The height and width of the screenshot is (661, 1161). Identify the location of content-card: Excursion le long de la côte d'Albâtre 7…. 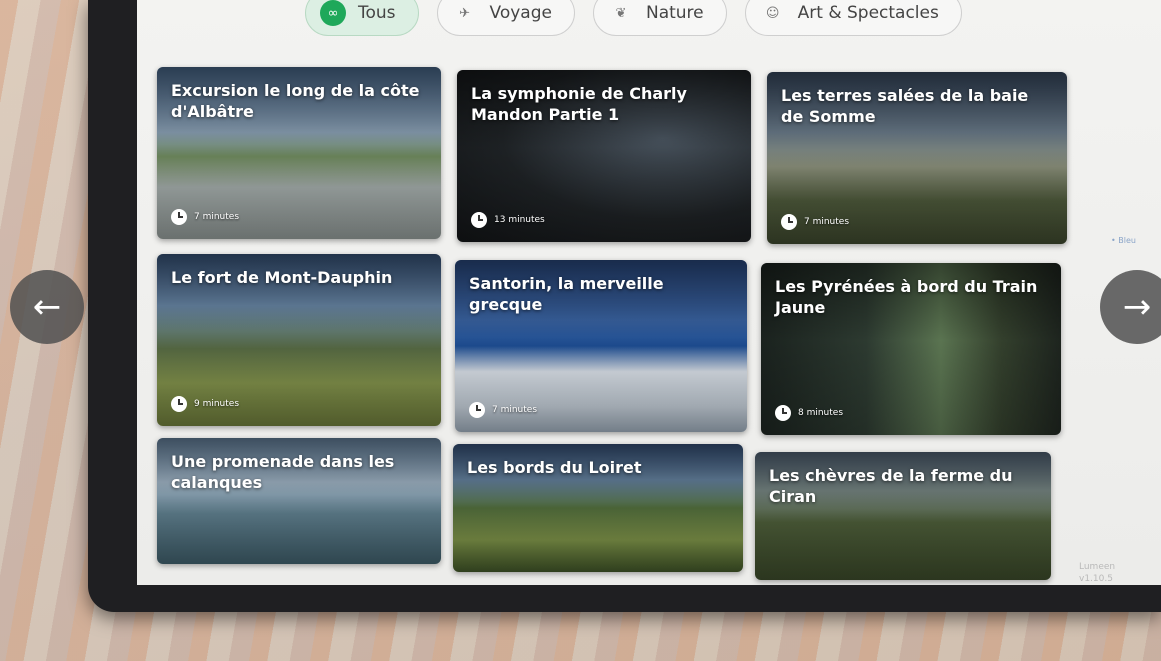
(299, 153).